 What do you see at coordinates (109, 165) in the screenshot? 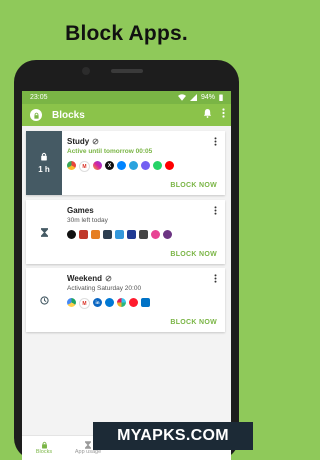
I see `x-icon: X` at bounding box center [109, 165].